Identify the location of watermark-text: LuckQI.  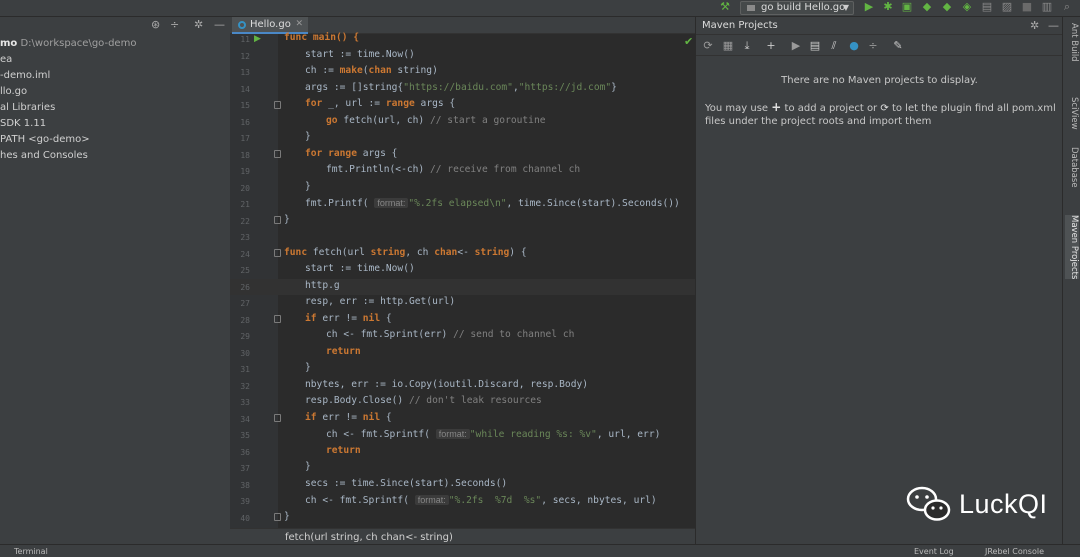
(1003, 503).